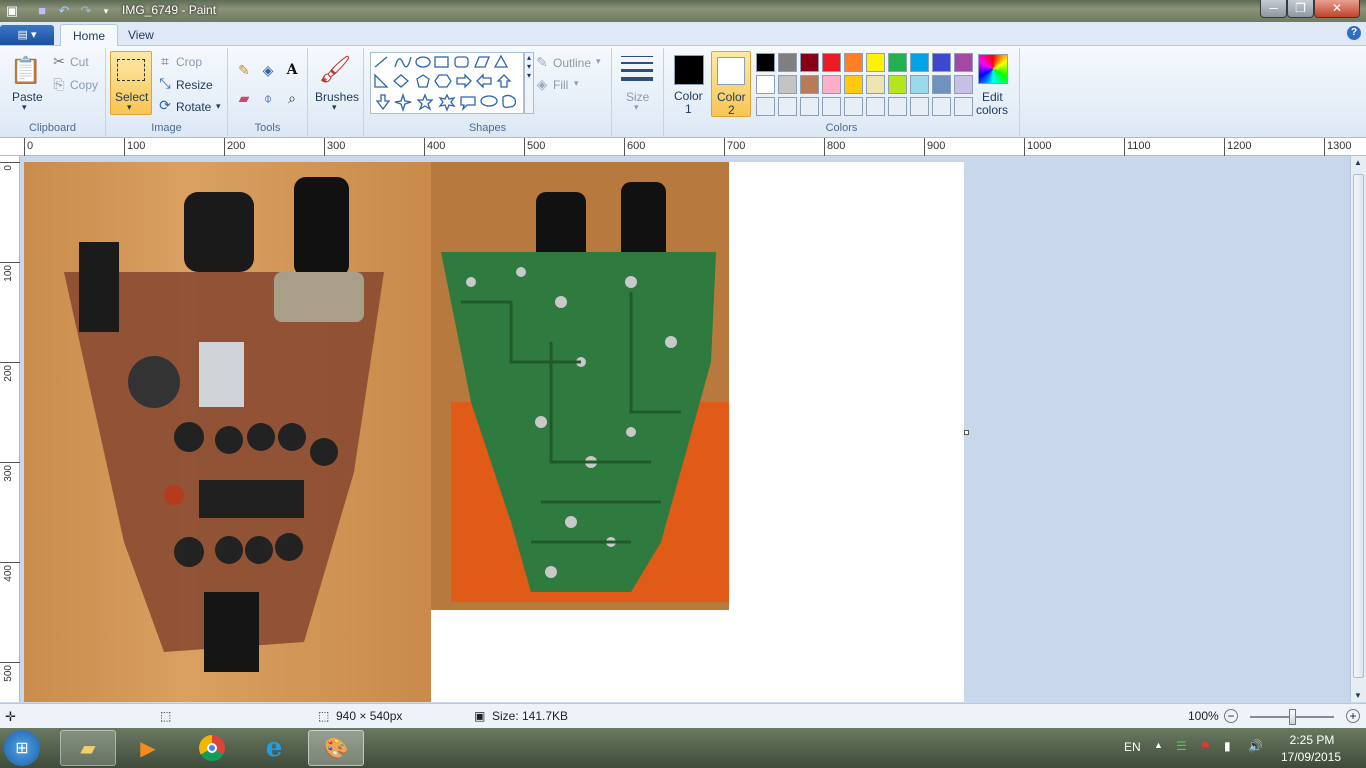 This screenshot has width=1366, height=768. I want to click on select-button: Select ▾, so click(131, 83).